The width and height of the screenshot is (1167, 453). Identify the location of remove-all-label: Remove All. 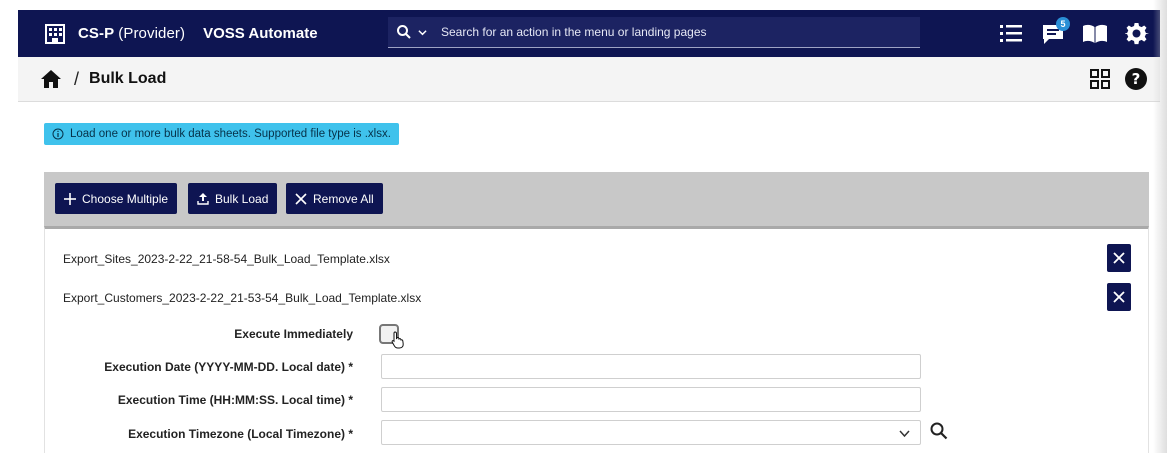
(343, 198).